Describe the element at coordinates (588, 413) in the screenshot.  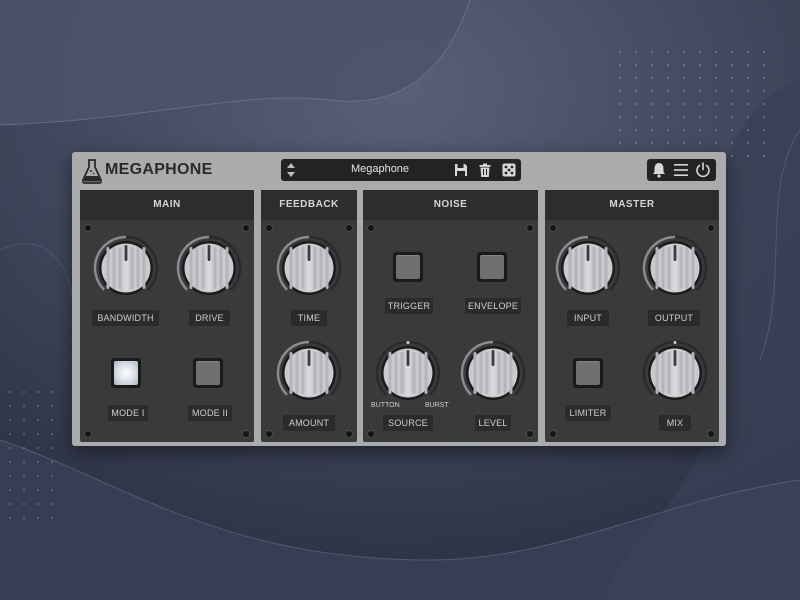
I see `limiter-label: LIMITER` at that location.